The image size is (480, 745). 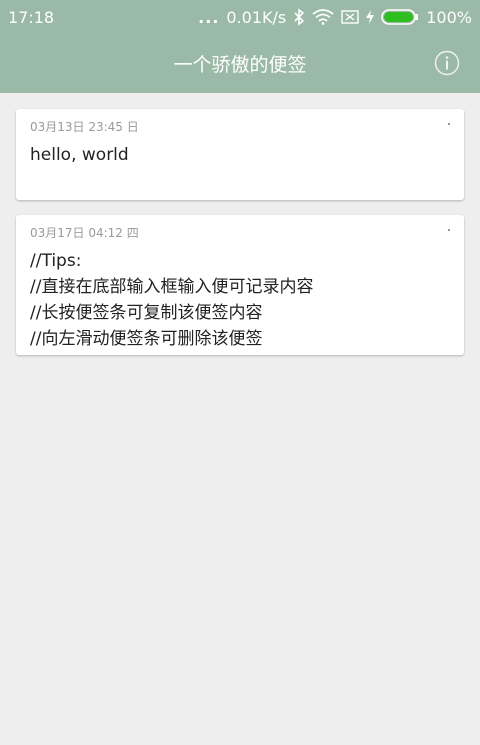 I want to click on note-date: 03月13日 23:45 日, so click(x=84, y=127).